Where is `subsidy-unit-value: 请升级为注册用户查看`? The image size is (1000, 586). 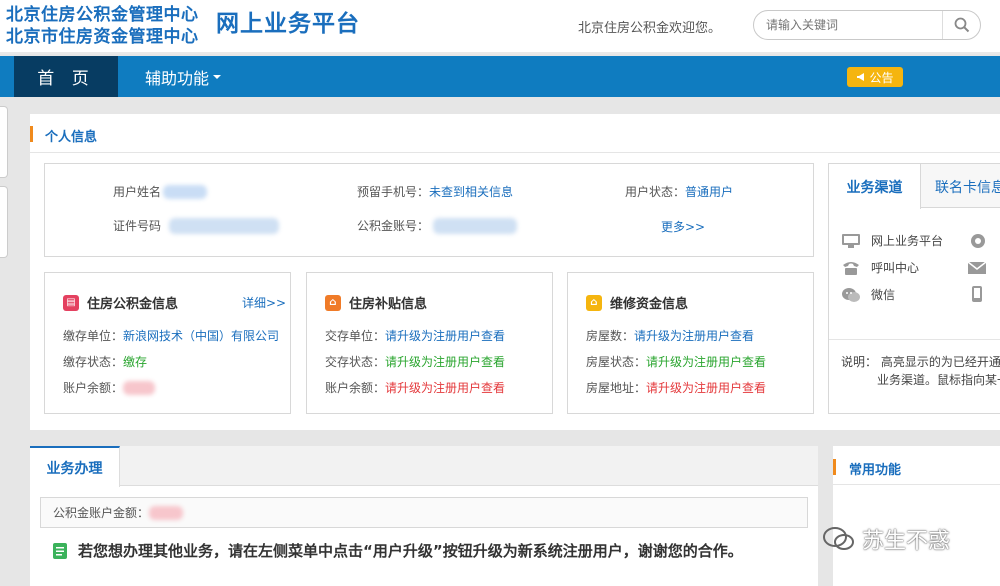 subsidy-unit-value: 请升级为注册用户查看 is located at coordinates (445, 336).